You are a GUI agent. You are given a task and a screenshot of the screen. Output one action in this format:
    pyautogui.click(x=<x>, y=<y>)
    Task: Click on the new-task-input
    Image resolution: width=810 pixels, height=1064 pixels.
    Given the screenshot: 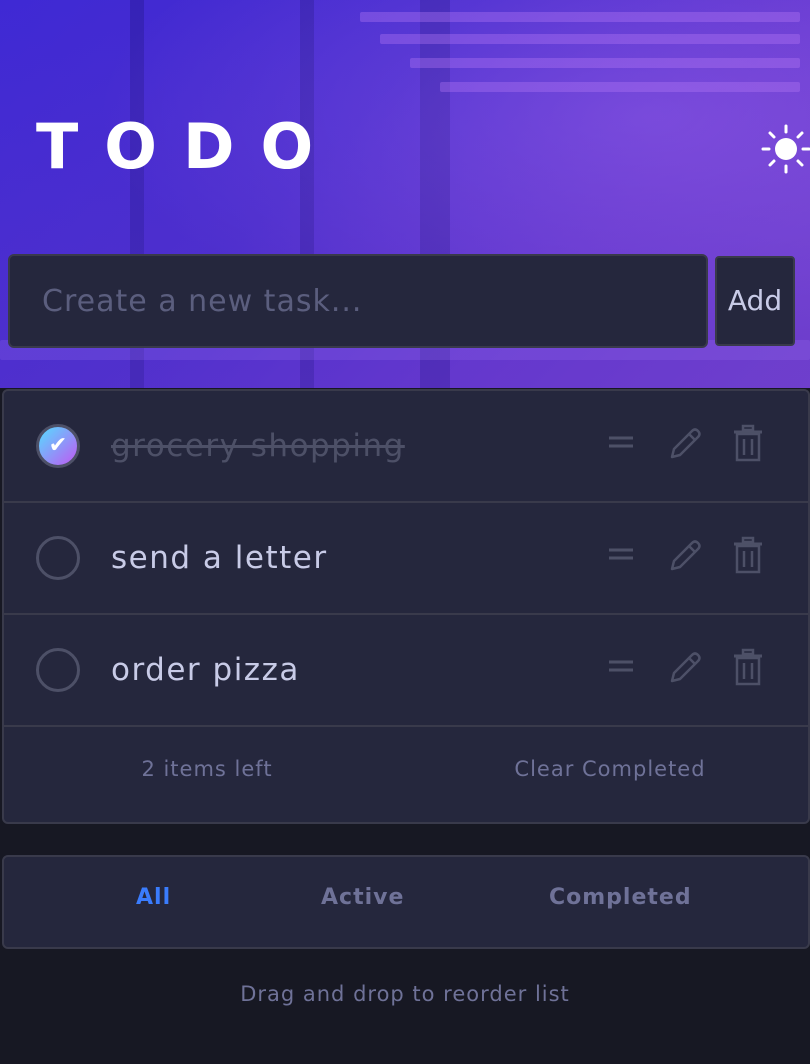 What is the action you would take?
    pyautogui.click(x=358, y=301)
    